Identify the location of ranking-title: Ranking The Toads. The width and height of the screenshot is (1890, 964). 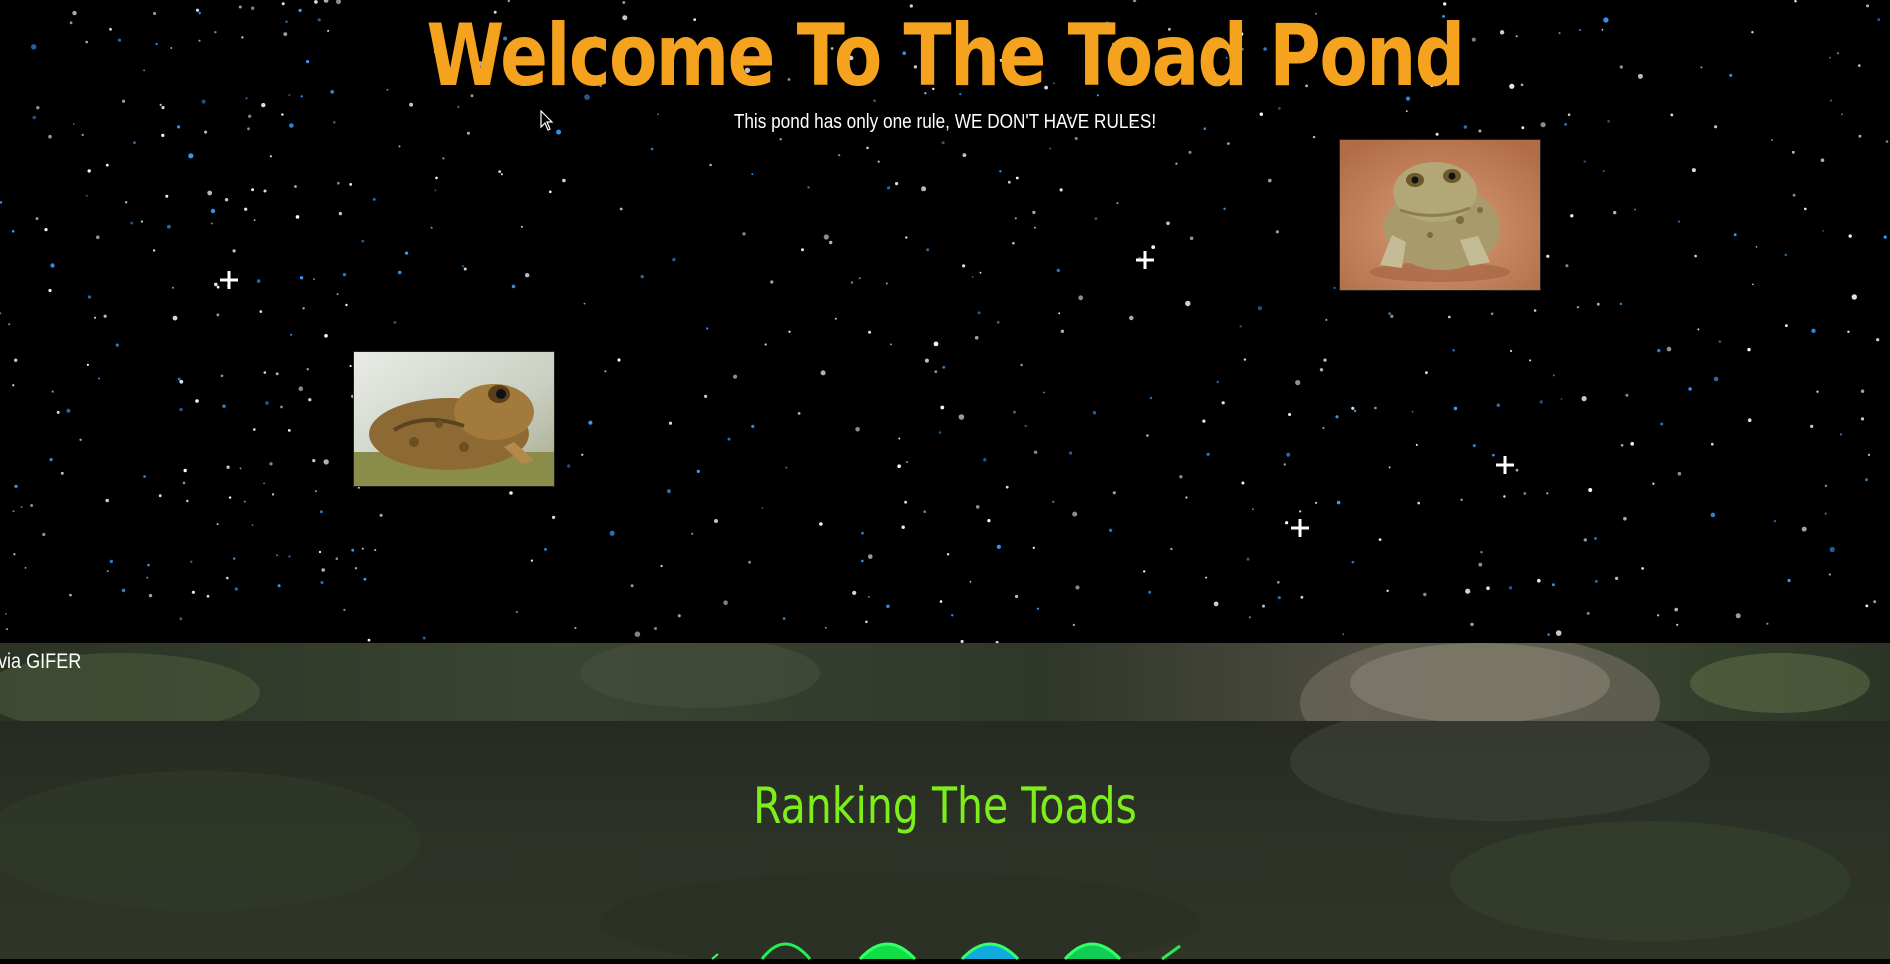
(945, 806).